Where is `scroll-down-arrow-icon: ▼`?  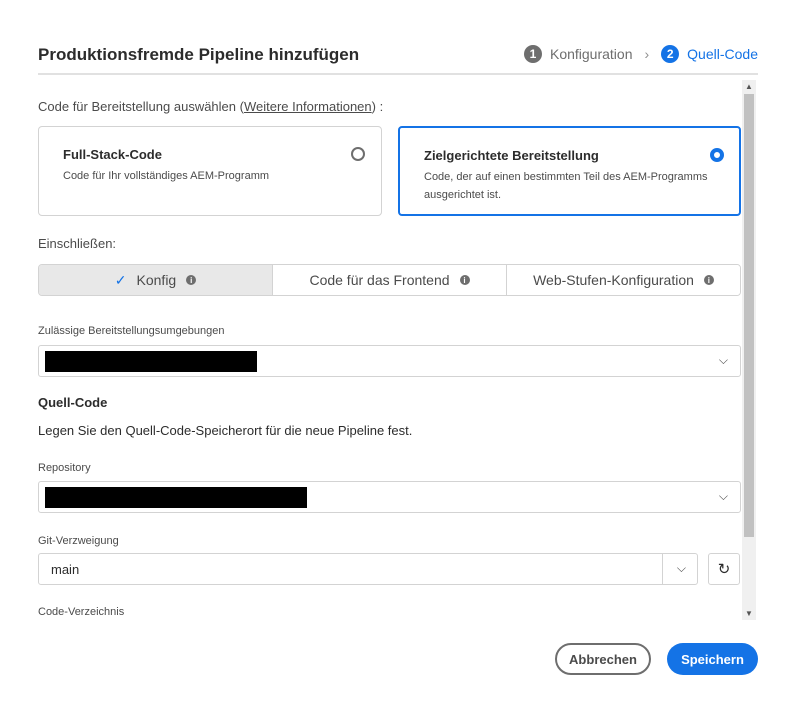 scroll-down-arrow-icon: ▼ is located at coordinates (749, 613).